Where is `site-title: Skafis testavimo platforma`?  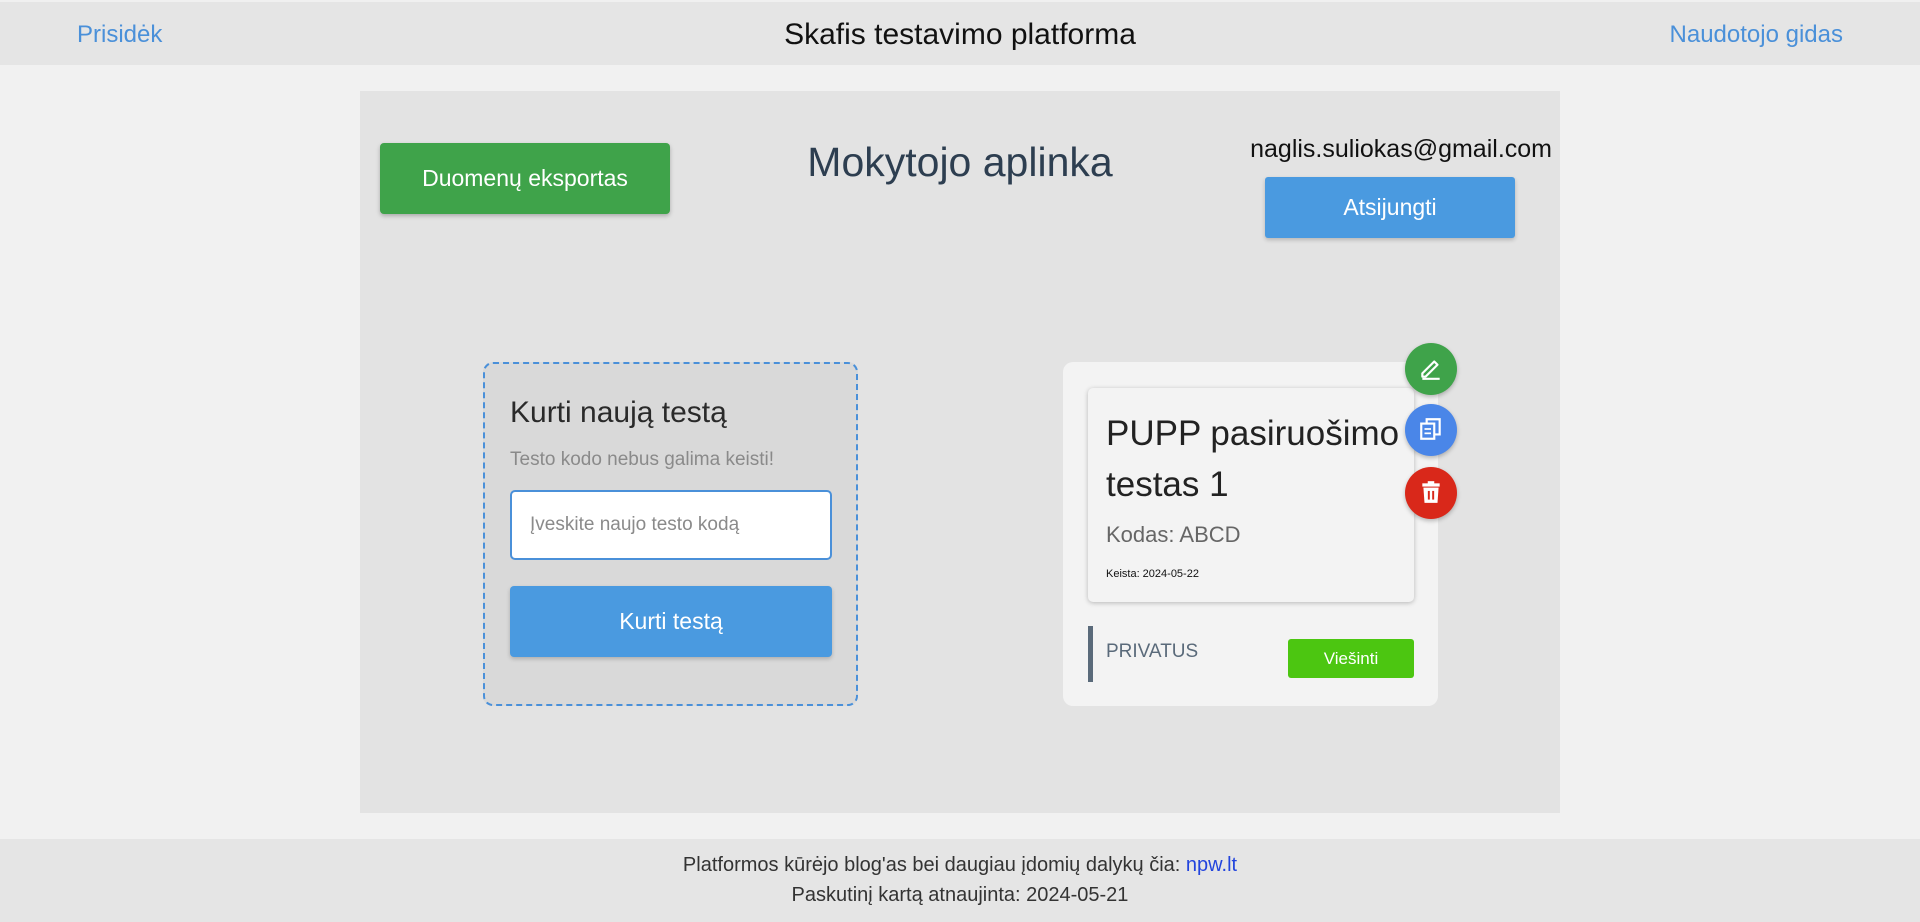 site-title: Skafis testavimo platforma is located at coordinates (960, 34).